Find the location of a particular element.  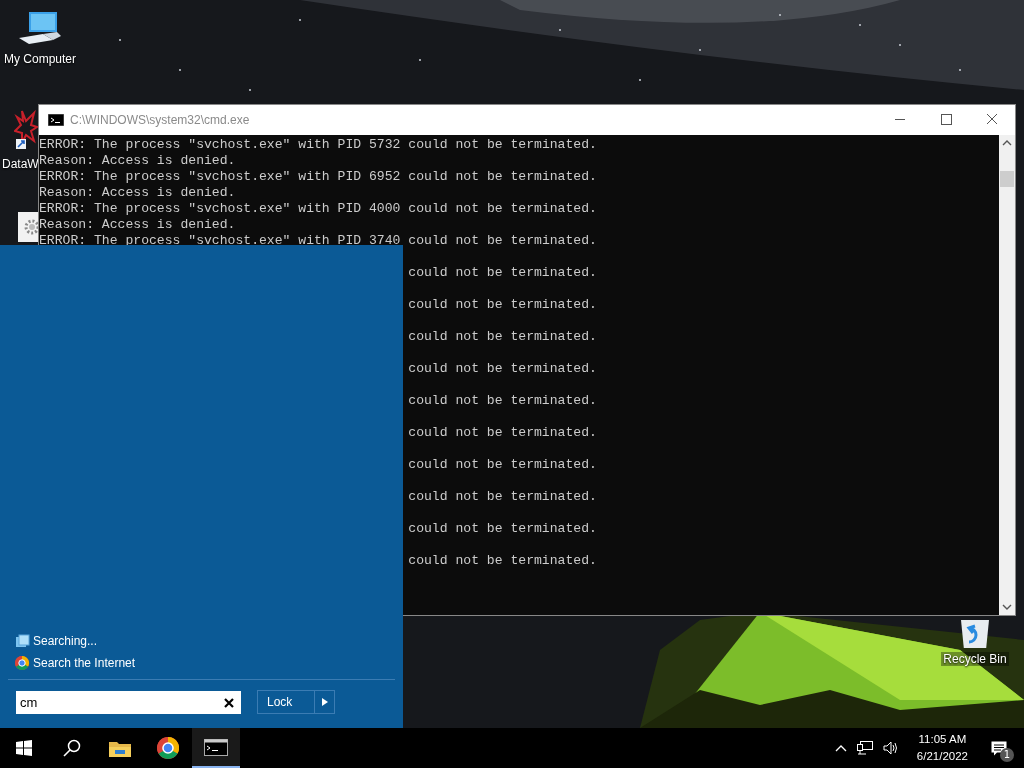

search-field: cm is located at coordinates (128, 702).